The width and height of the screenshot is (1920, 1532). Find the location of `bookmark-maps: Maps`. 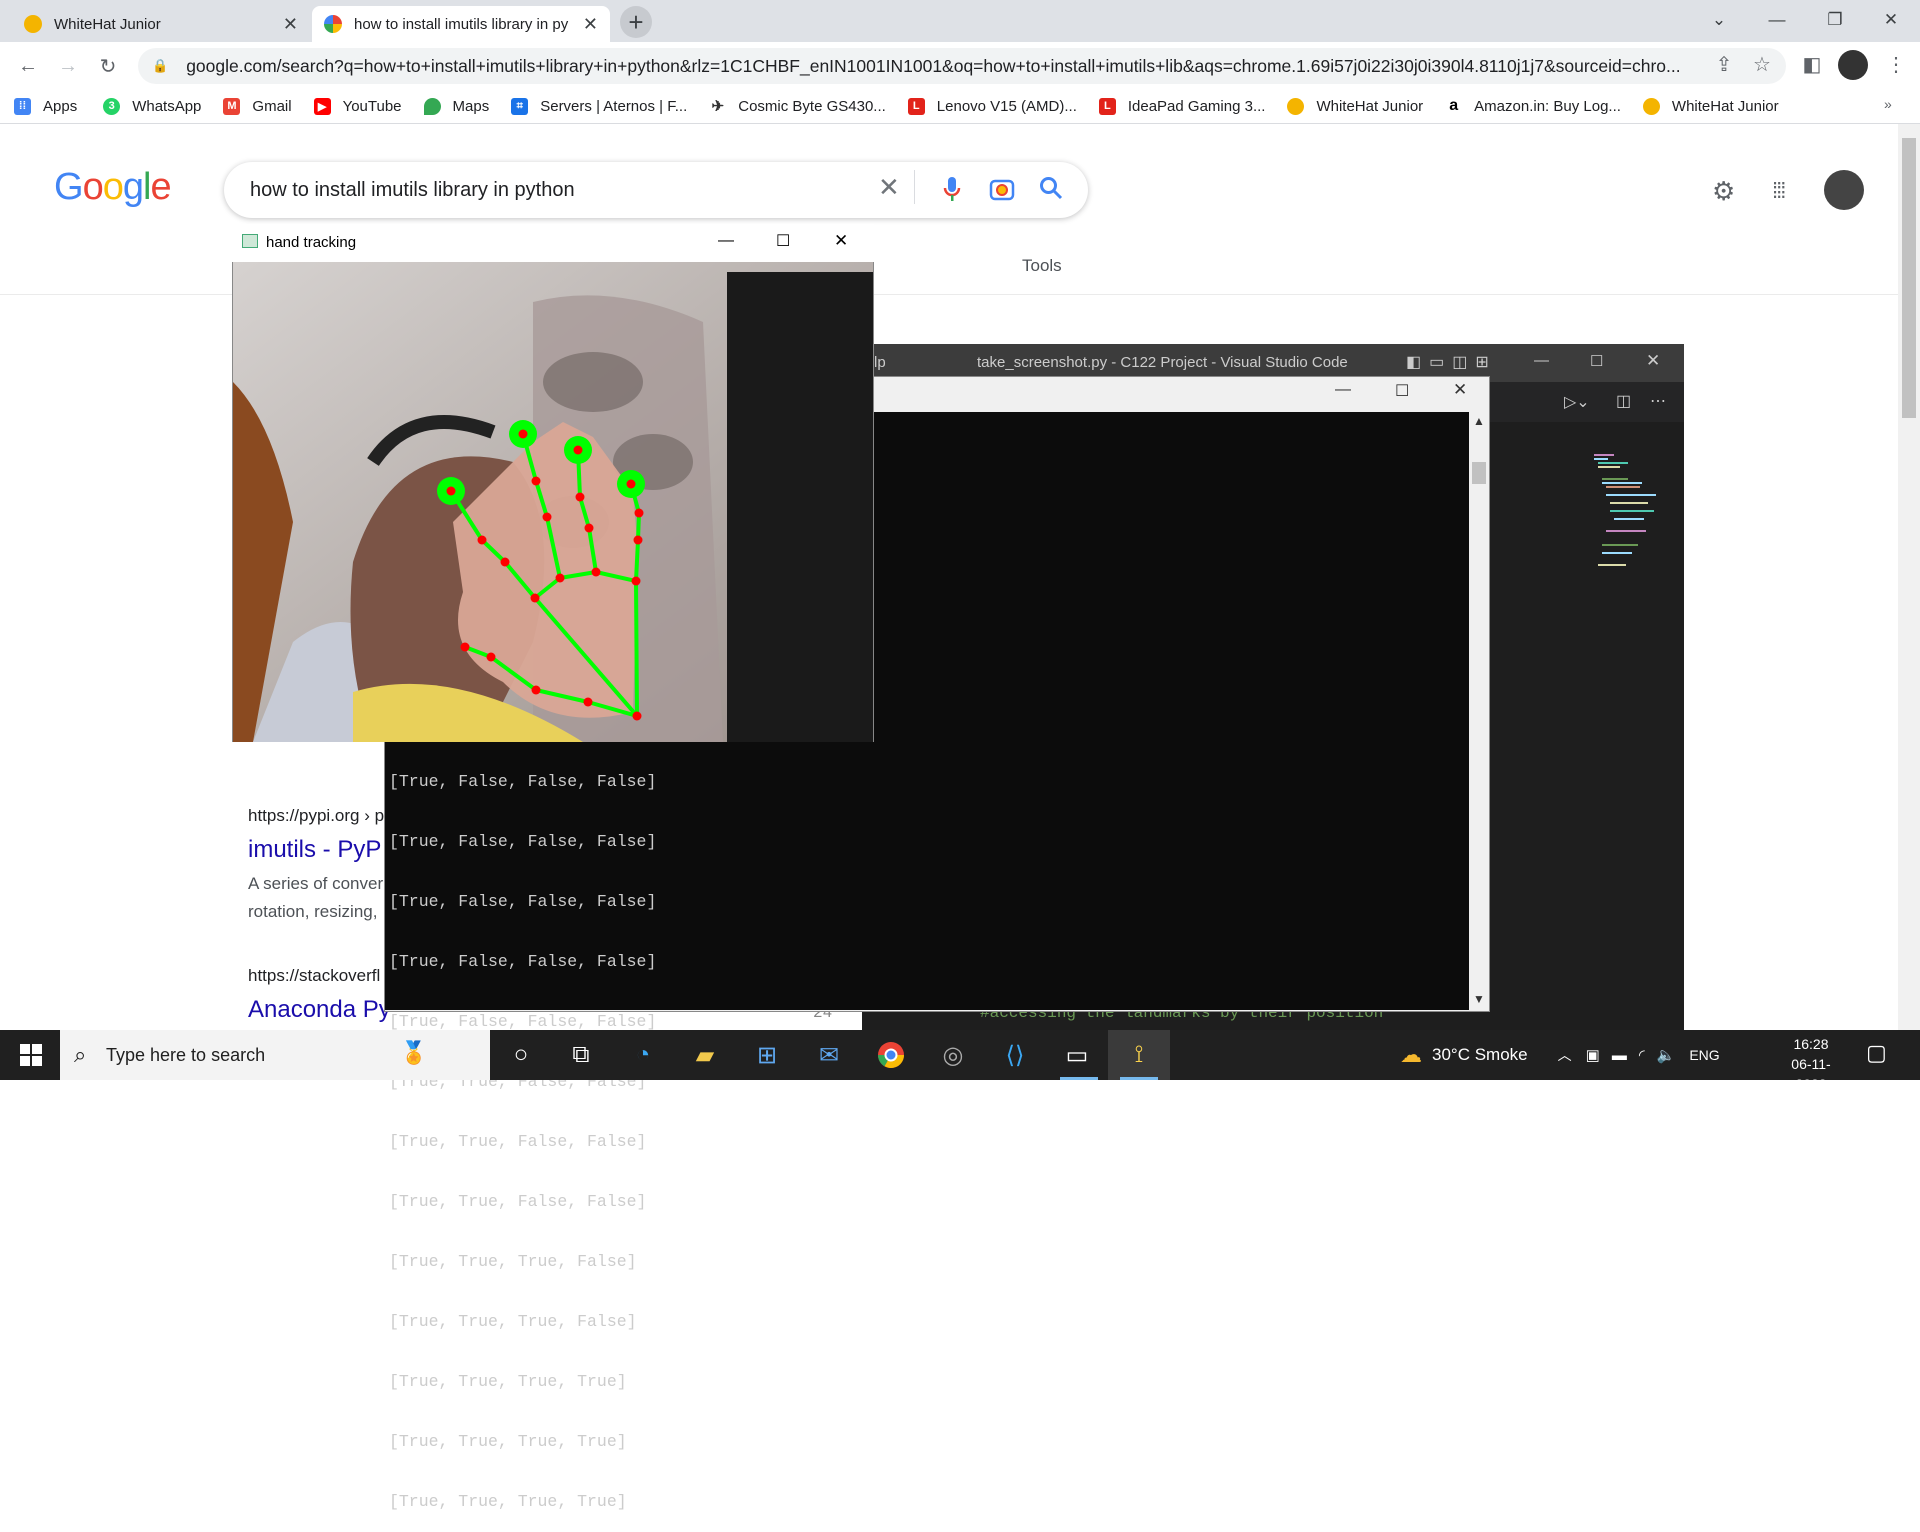

bookmark-maps: Maps is located at coordinates (456, 106).